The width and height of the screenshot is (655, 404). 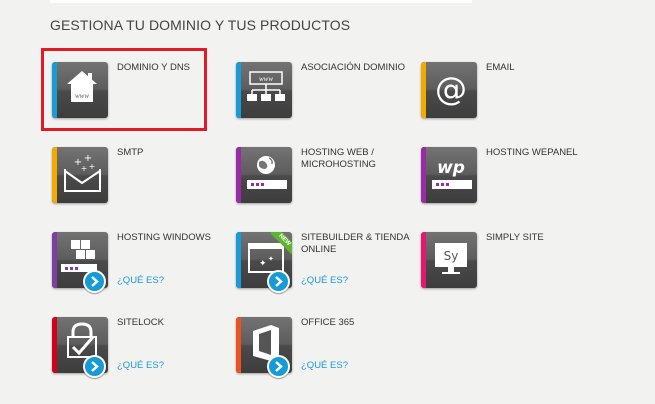 I want to click on product-simply-site: Sy SIMPLY SITE, so click(x=510, y=268).